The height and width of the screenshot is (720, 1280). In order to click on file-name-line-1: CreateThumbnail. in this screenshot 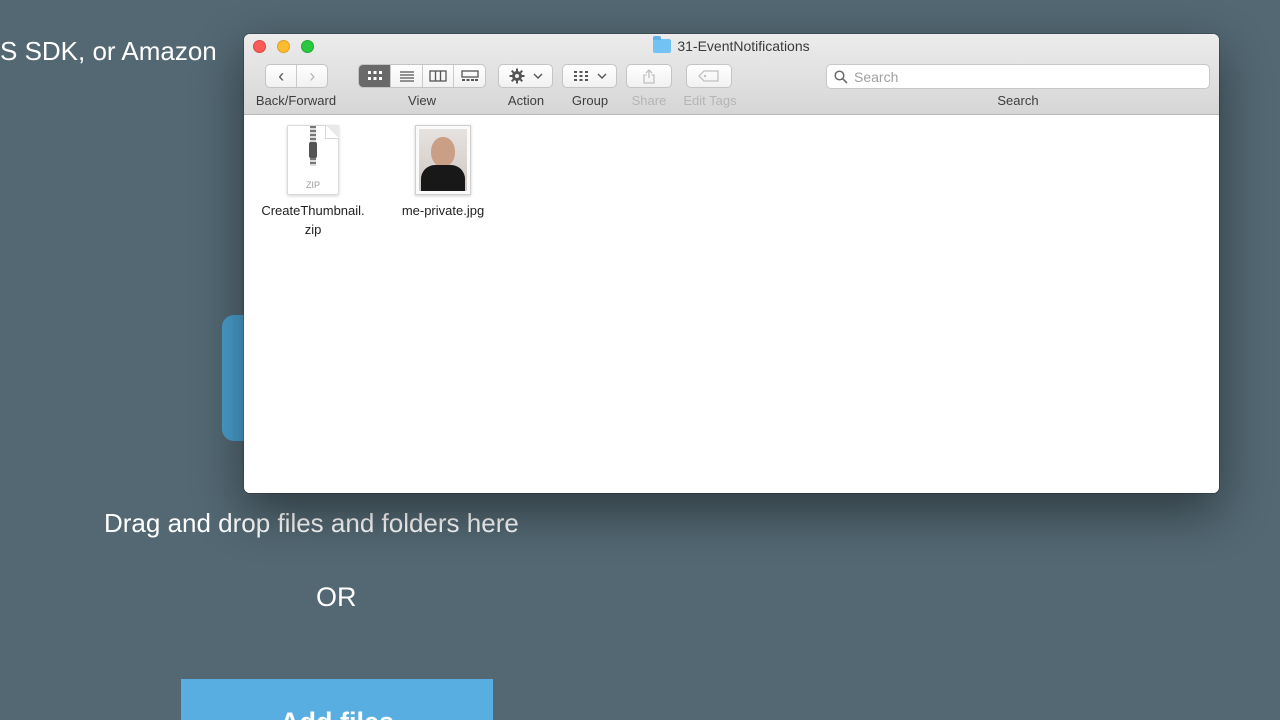, I will do `click(313, 210)`.